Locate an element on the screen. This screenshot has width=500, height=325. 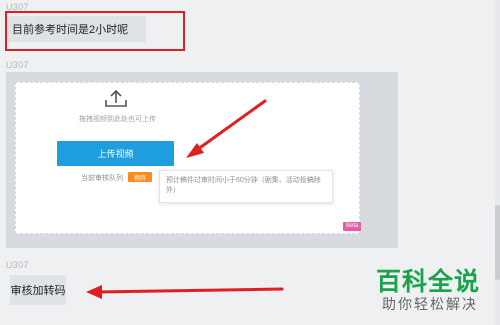
scrollbar-thumb is located at coordinates (497, 242).